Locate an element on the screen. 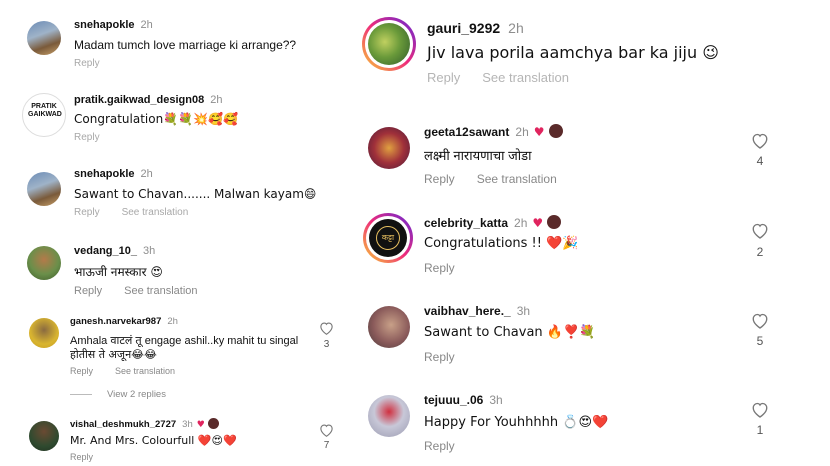 The width and height of the screenshot is (830, 466). brand-logo: PRATIK GAIKWAD is located at coordinates (45, 110).